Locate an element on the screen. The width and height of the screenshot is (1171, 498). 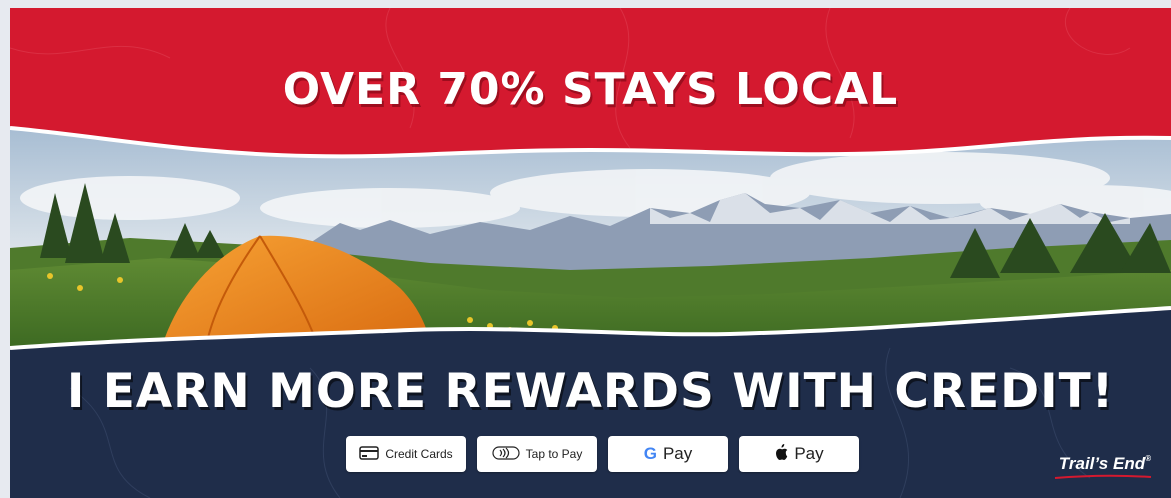
apple-pay-badge: Pay is located at coordinates (799, 454).